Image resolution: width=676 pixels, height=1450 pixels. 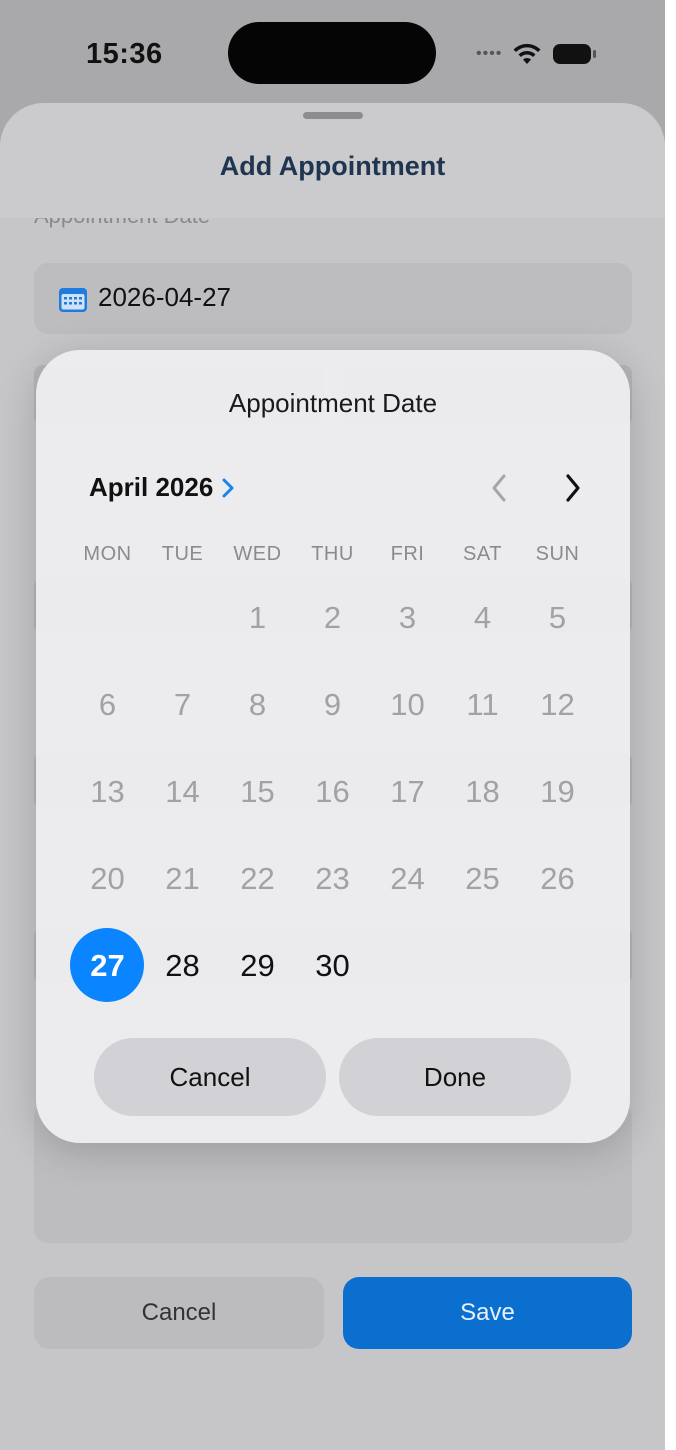 I want to click on weekday-label: SUN, so click(x=557, y=554).